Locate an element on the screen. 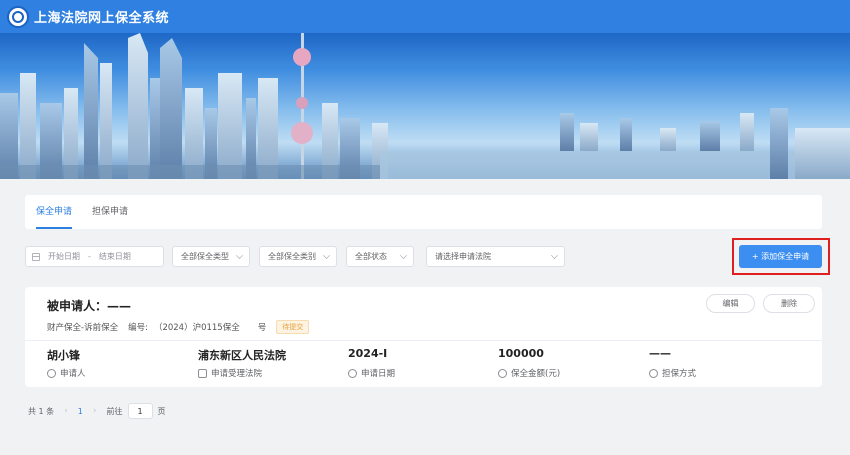 The width and height of the screenshot is (850, 455). calendar-icon is located at coordinates (36, 256).